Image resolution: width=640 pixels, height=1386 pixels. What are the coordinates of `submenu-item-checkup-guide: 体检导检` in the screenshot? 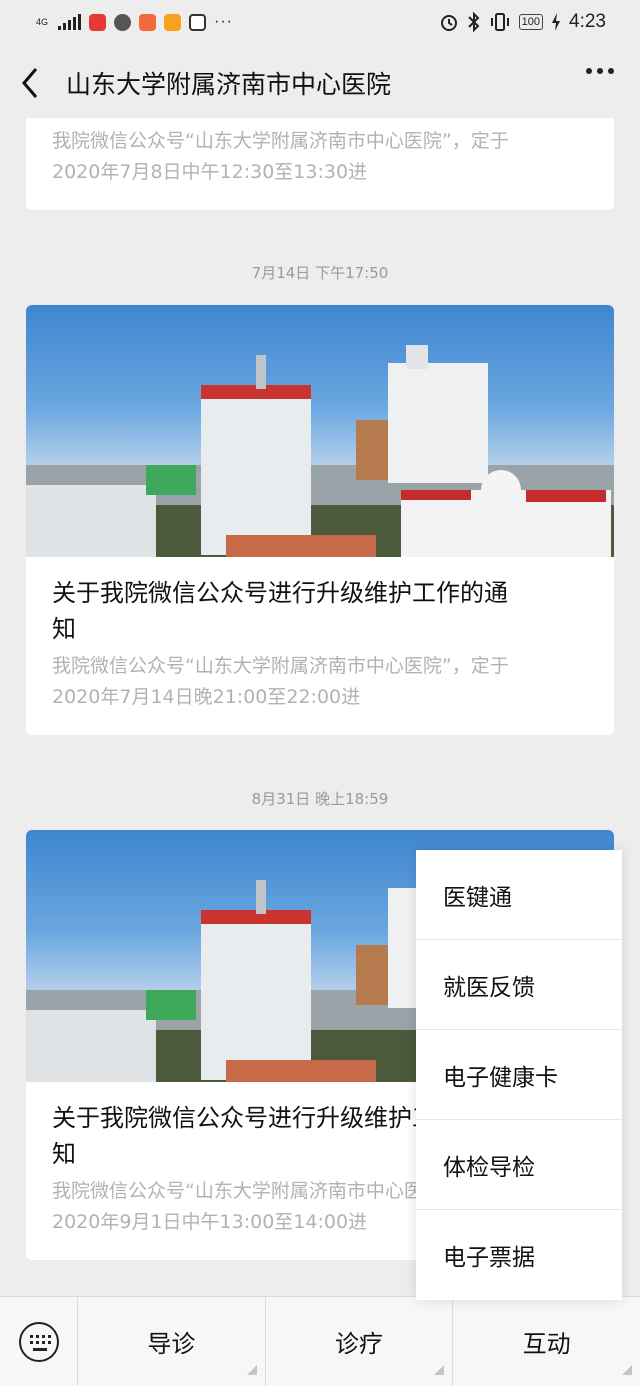 It's located at (519, 1165).